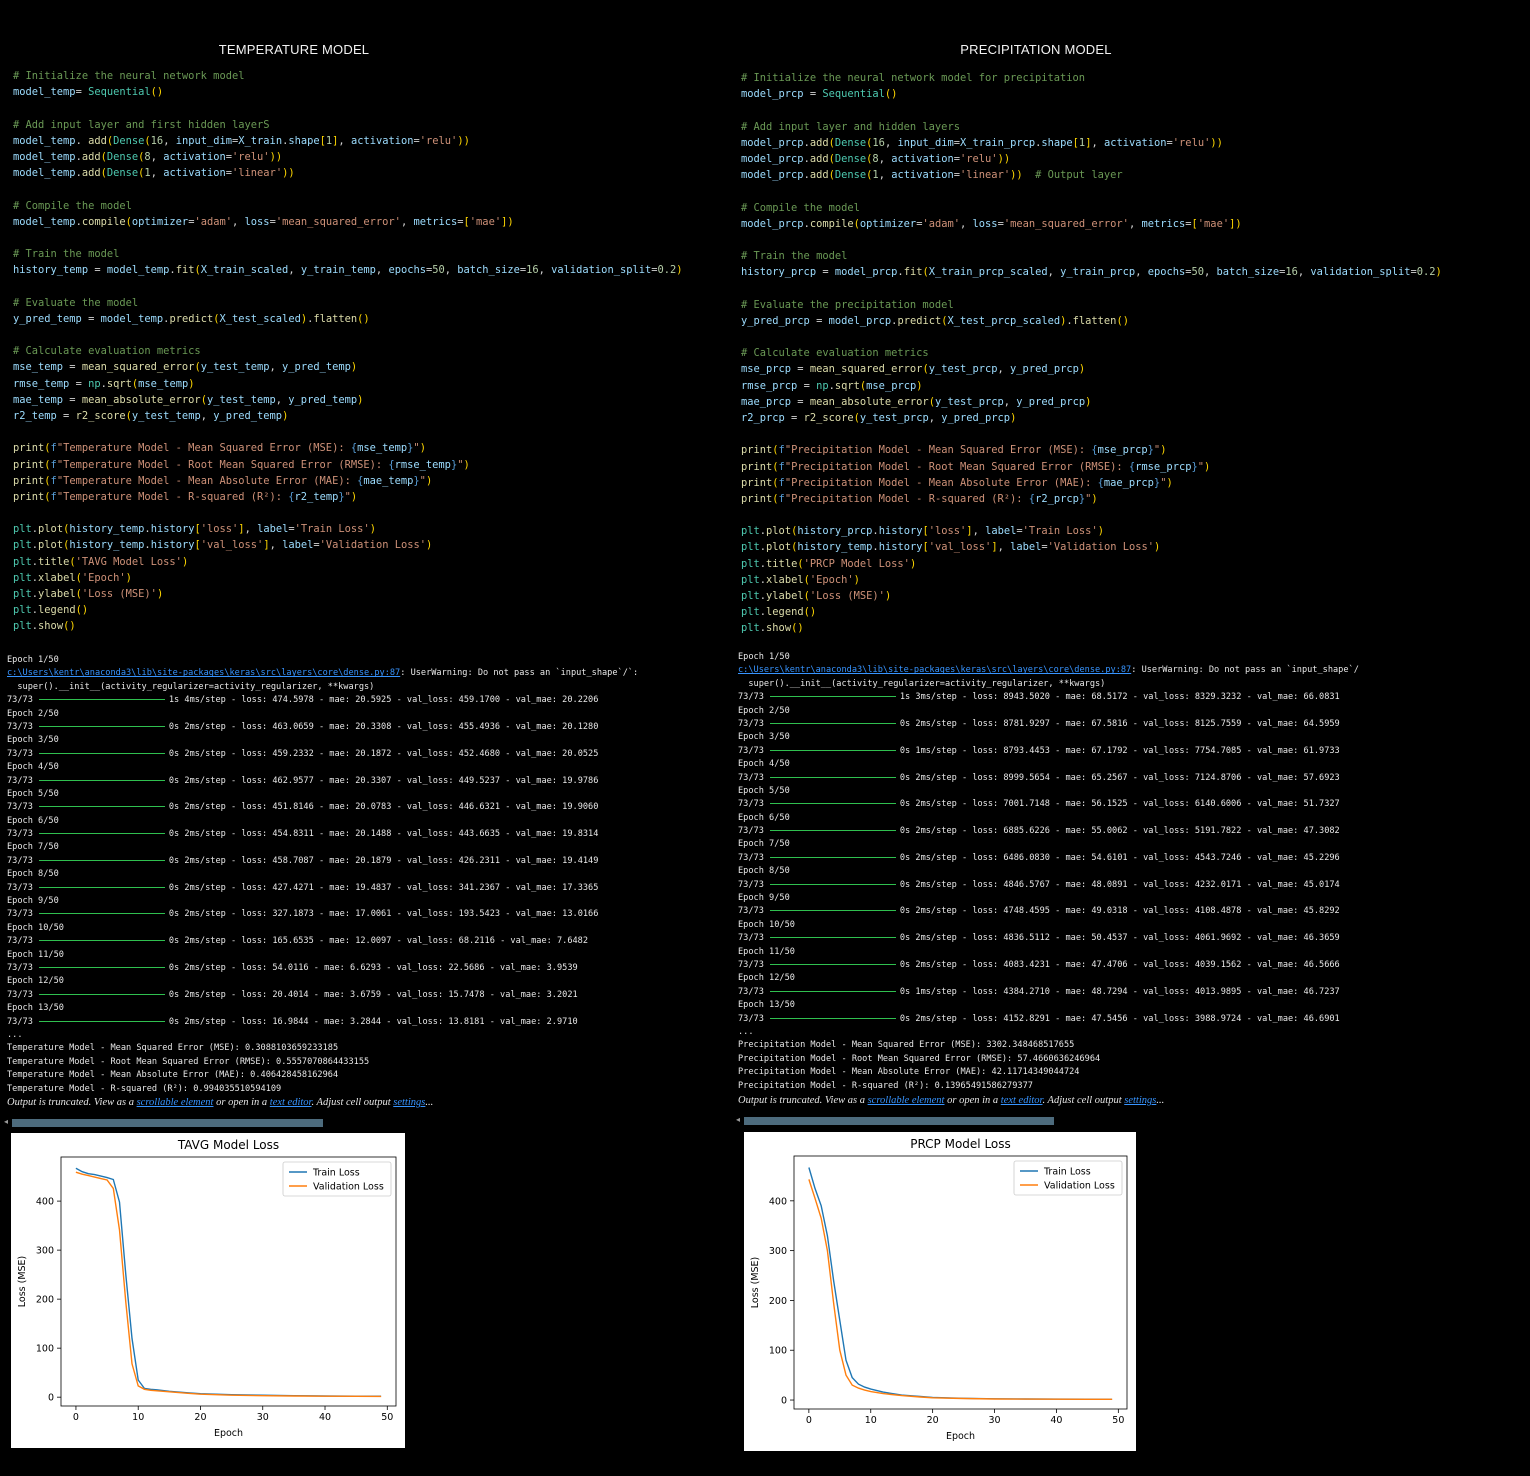 The width and height of the screenshot is (1530, 1476). What do you see at coordinates (235, 367) in the screenshot?
I see `code-token: y_test_temp` at bounding box center [235, 367].